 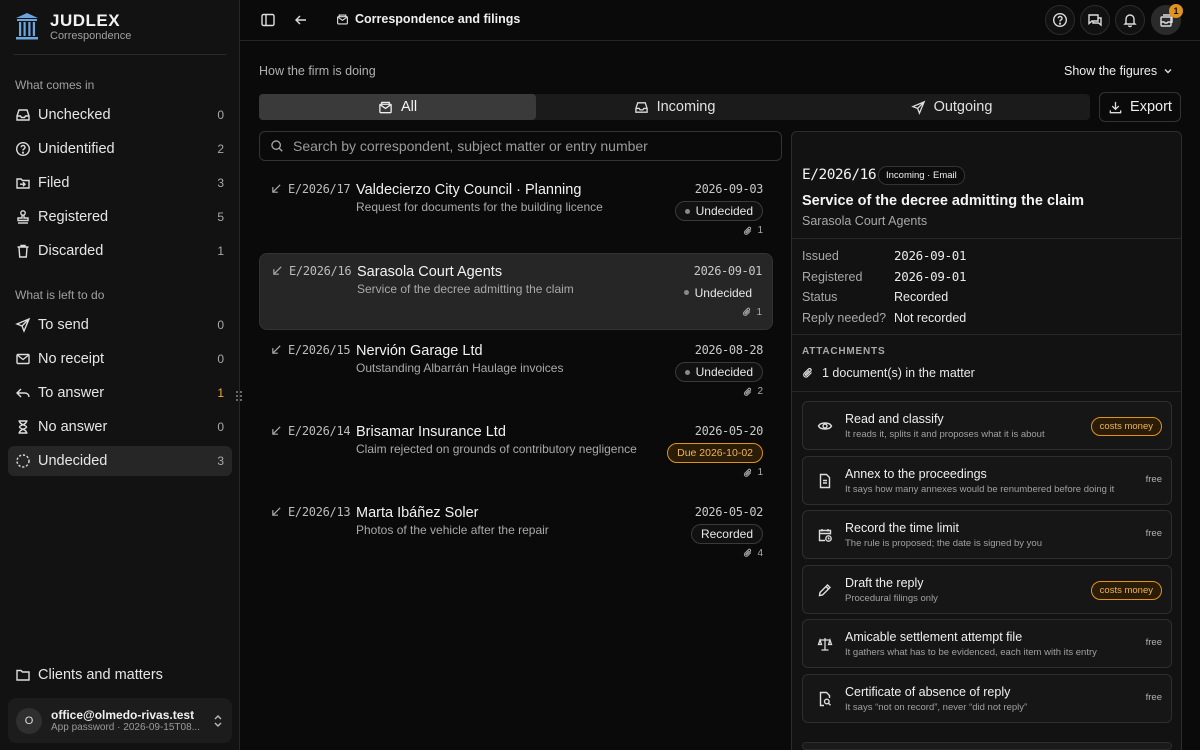 I want to click on breadcrumb-label: Correspondence and filings, so click(x=438, y=19).